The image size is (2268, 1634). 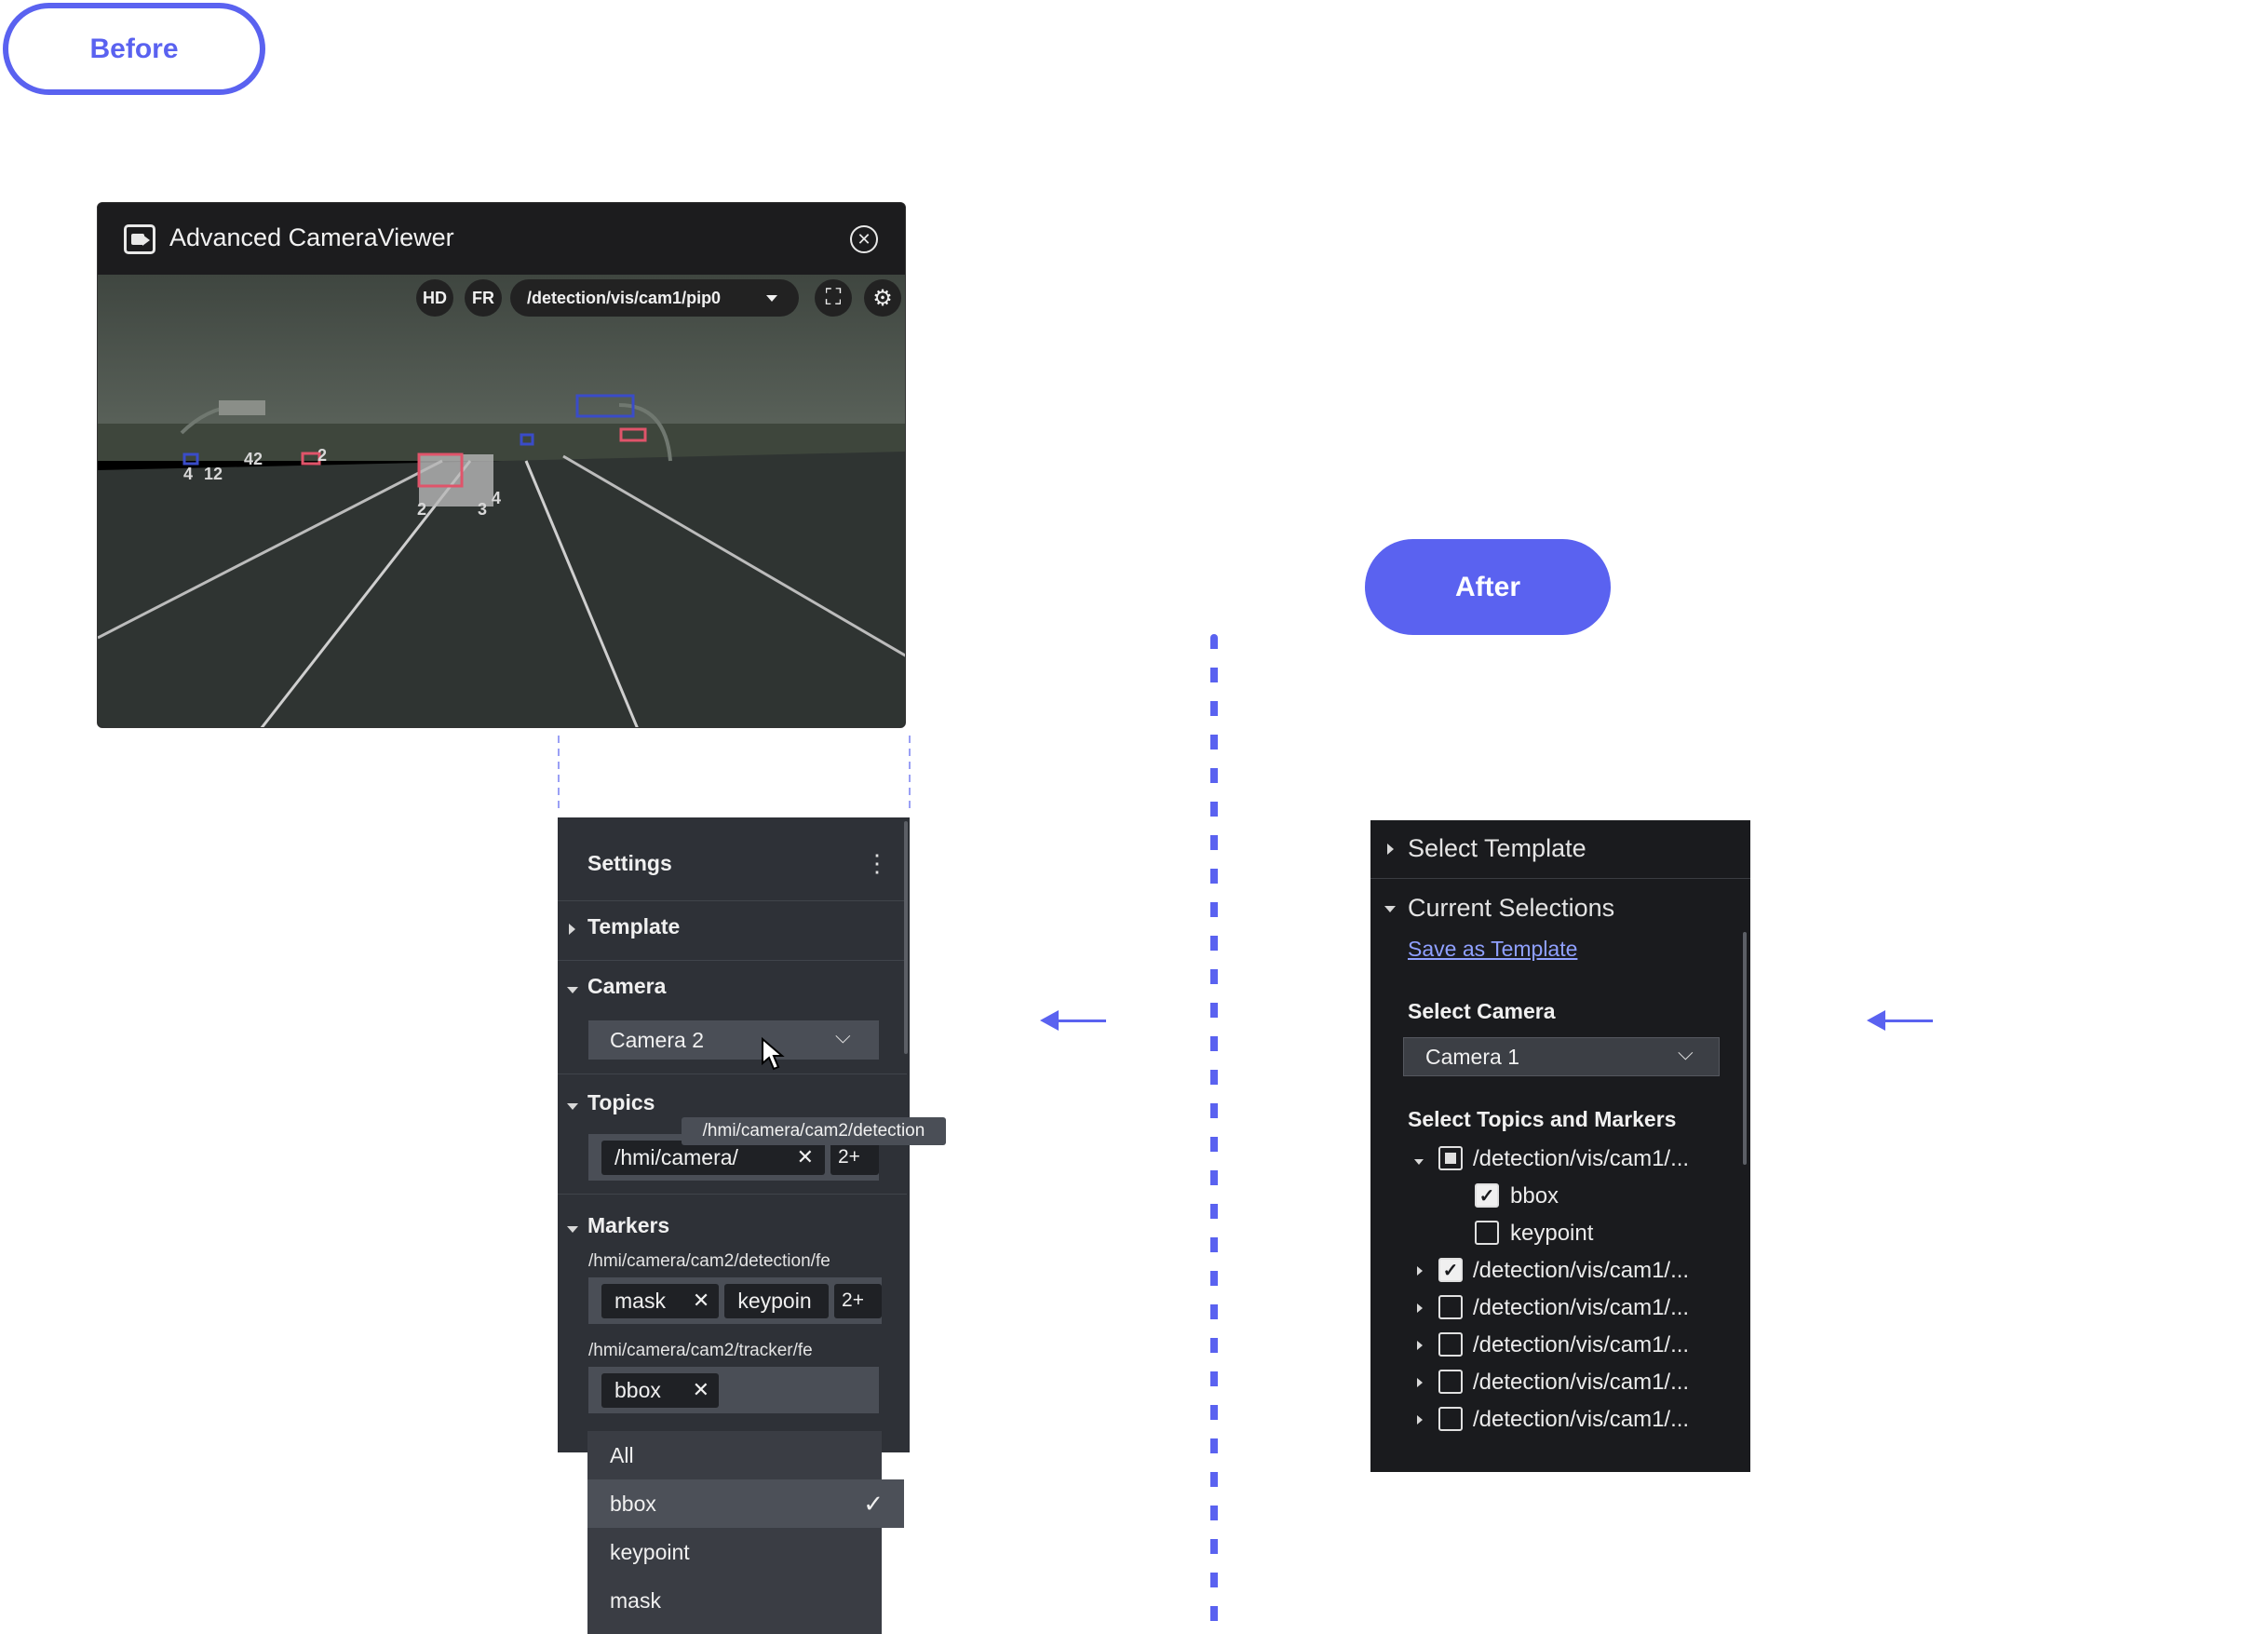 What do you see at coordinates (501, 239) in the screenshot?
I see `viewer-titlebar: Advanced CameraViewer ✕` at bounding box center [501, 239].